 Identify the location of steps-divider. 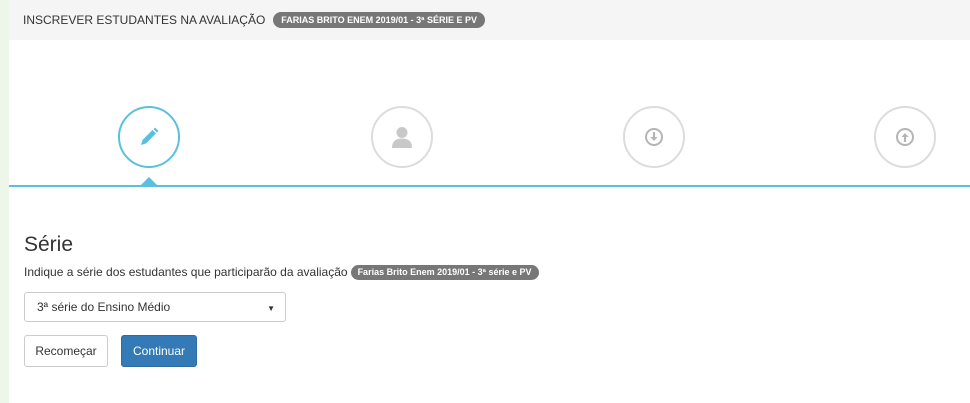
(489, 186).